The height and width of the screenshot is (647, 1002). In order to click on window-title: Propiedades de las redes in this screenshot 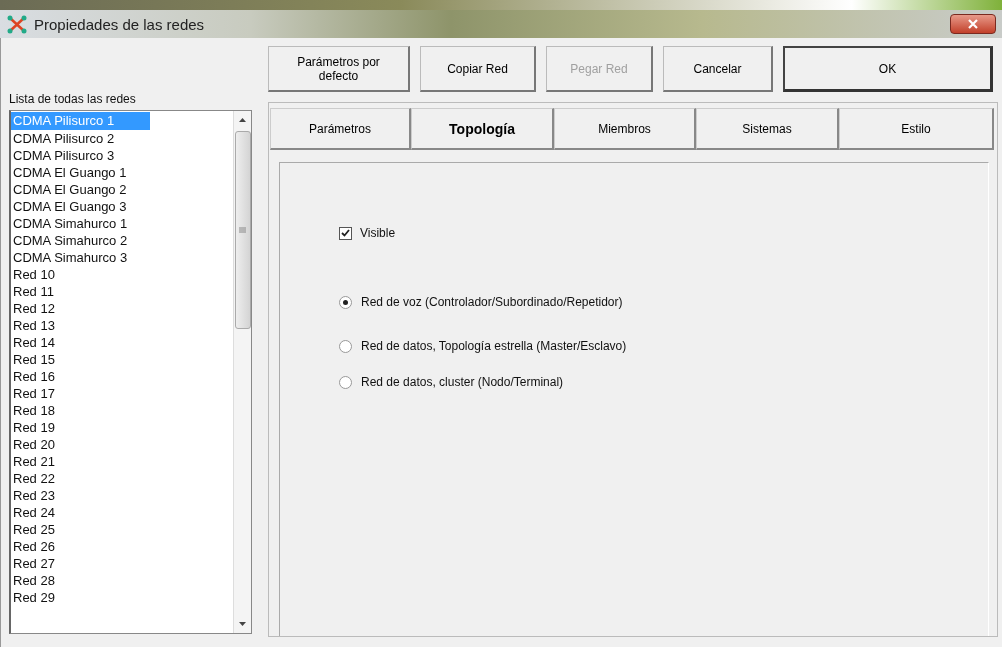, I will do `click(119, 24)`.